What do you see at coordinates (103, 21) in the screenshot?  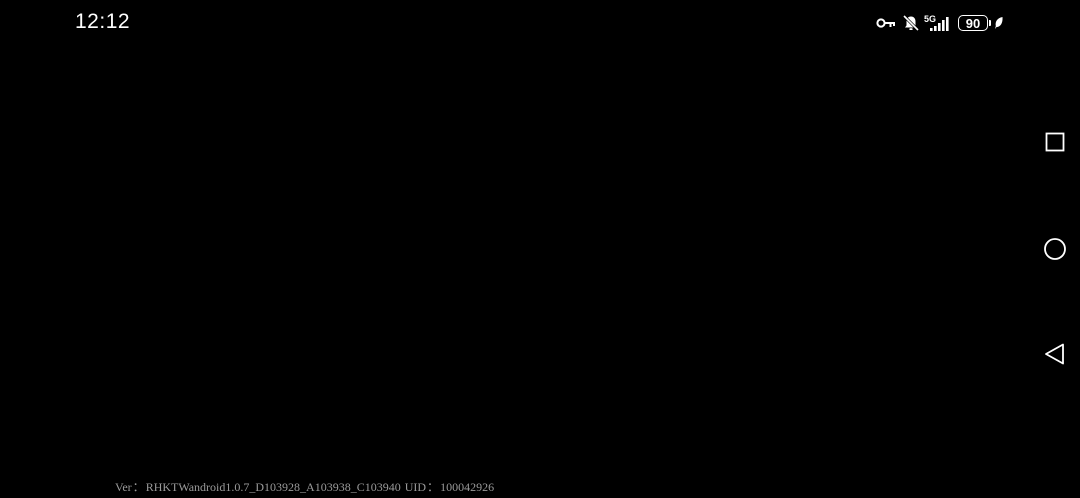 I see `status-time: 12:12` at bounding box center [103, 21].